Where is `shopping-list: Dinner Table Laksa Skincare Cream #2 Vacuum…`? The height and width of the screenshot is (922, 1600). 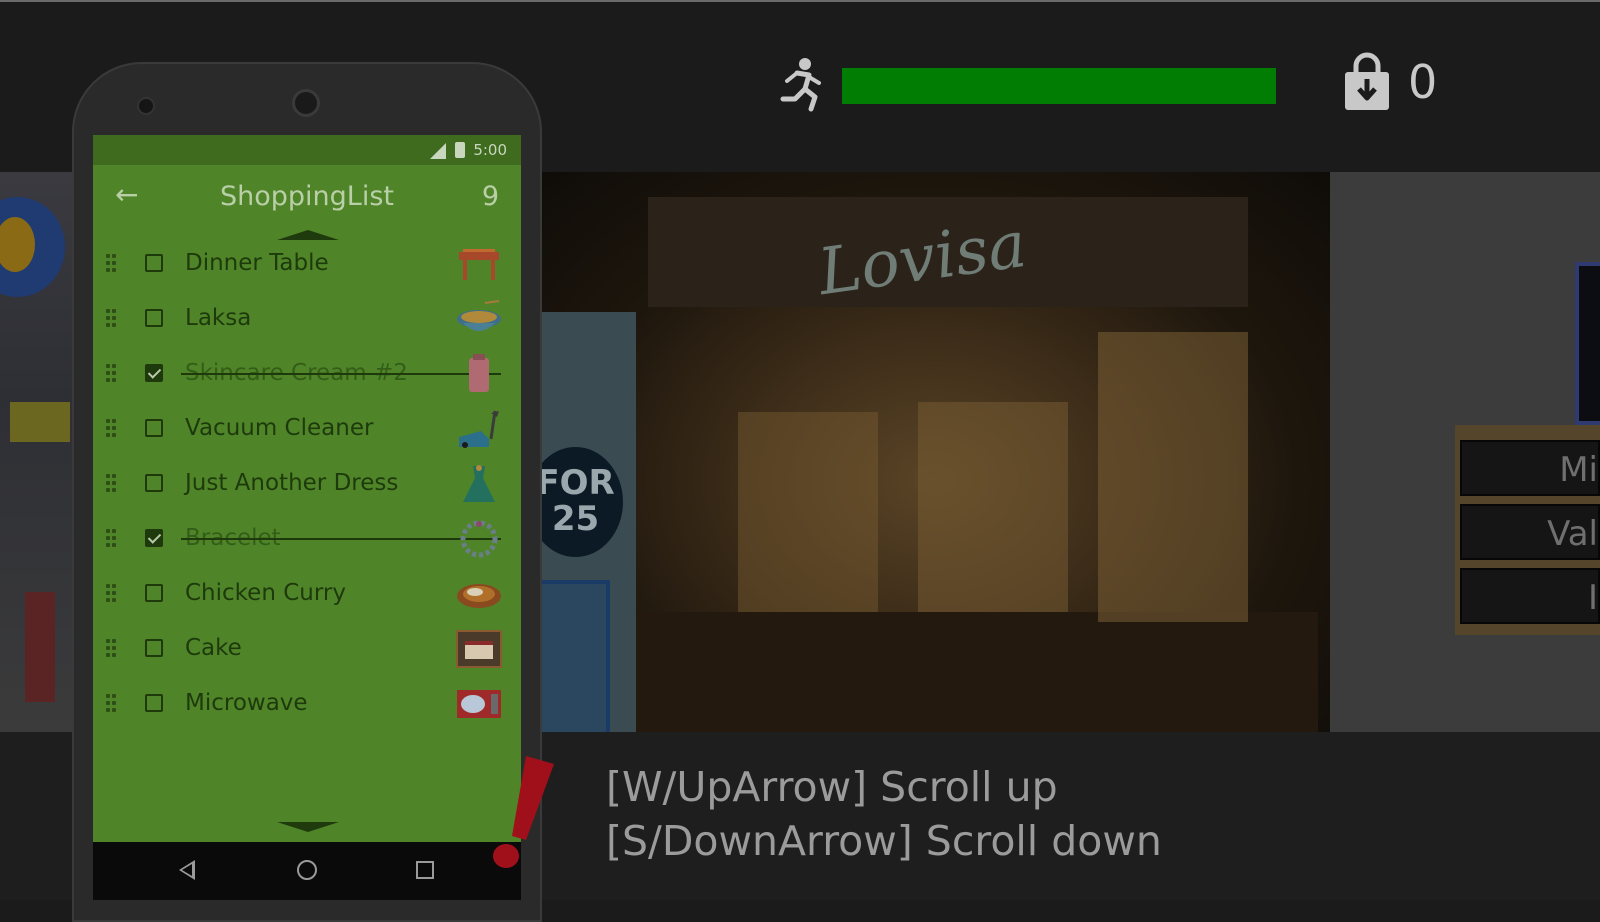 shopping-list: Dinner Table Laksa Skincare Cream #2 Vacuum… is located at coordinates (307, 484).